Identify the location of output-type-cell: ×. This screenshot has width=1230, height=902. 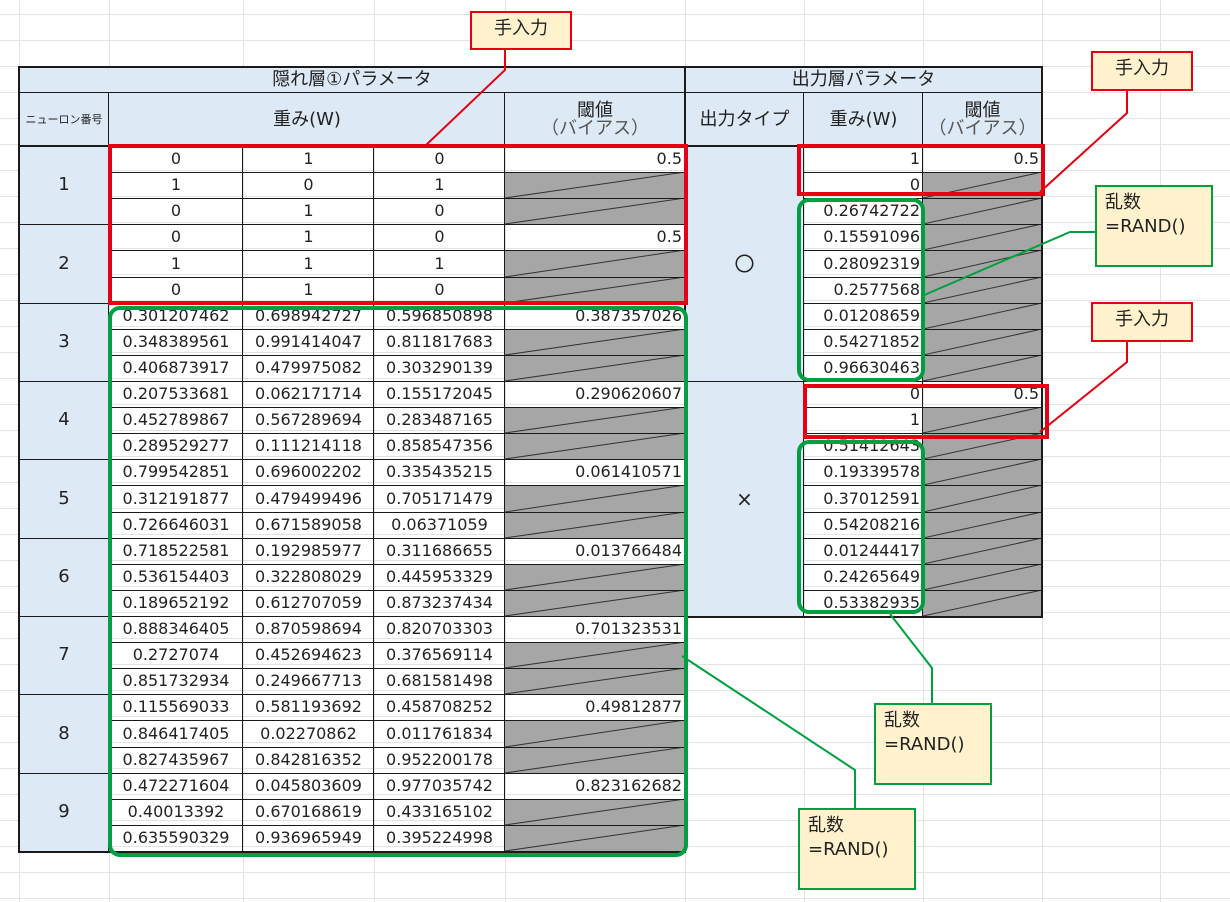
(744, 498).